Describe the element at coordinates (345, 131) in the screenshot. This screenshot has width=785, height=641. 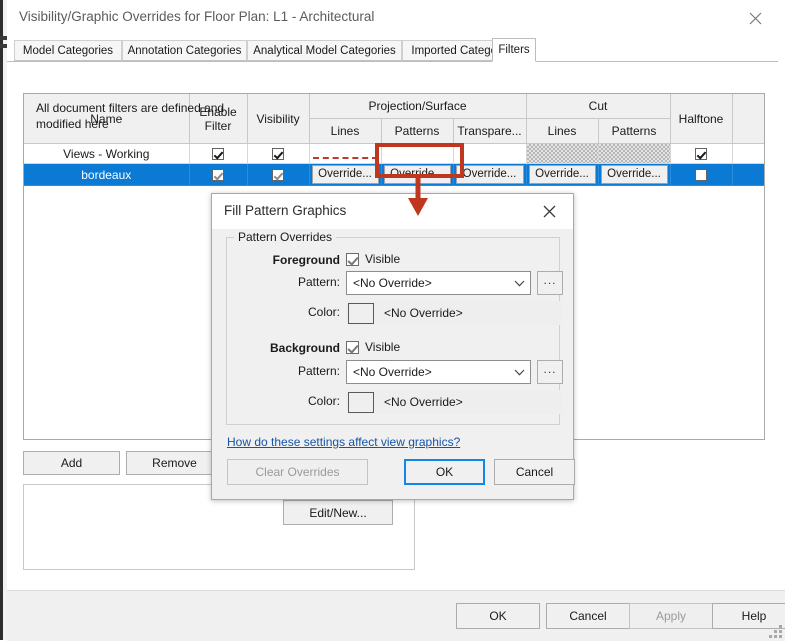
I see `col-header-proj-lines: Lines` at that location.